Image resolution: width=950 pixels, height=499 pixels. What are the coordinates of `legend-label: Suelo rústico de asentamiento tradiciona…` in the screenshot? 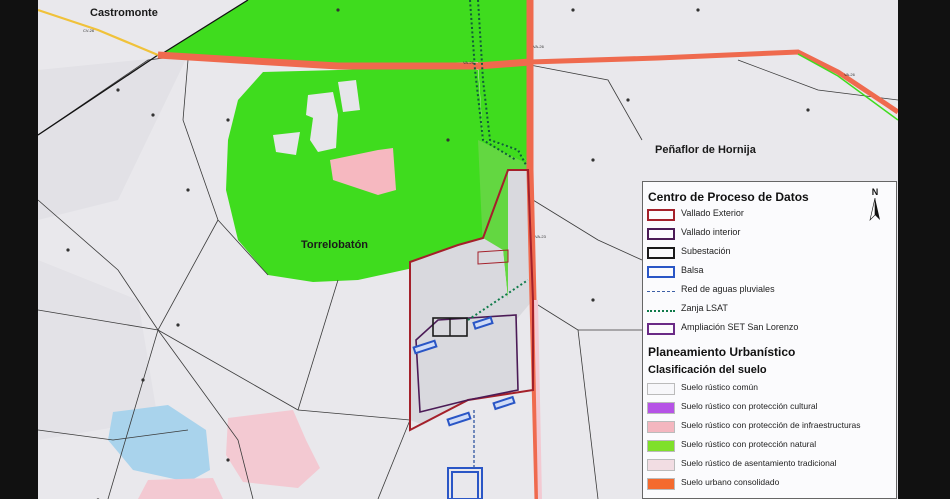 It's located at (759, 463).